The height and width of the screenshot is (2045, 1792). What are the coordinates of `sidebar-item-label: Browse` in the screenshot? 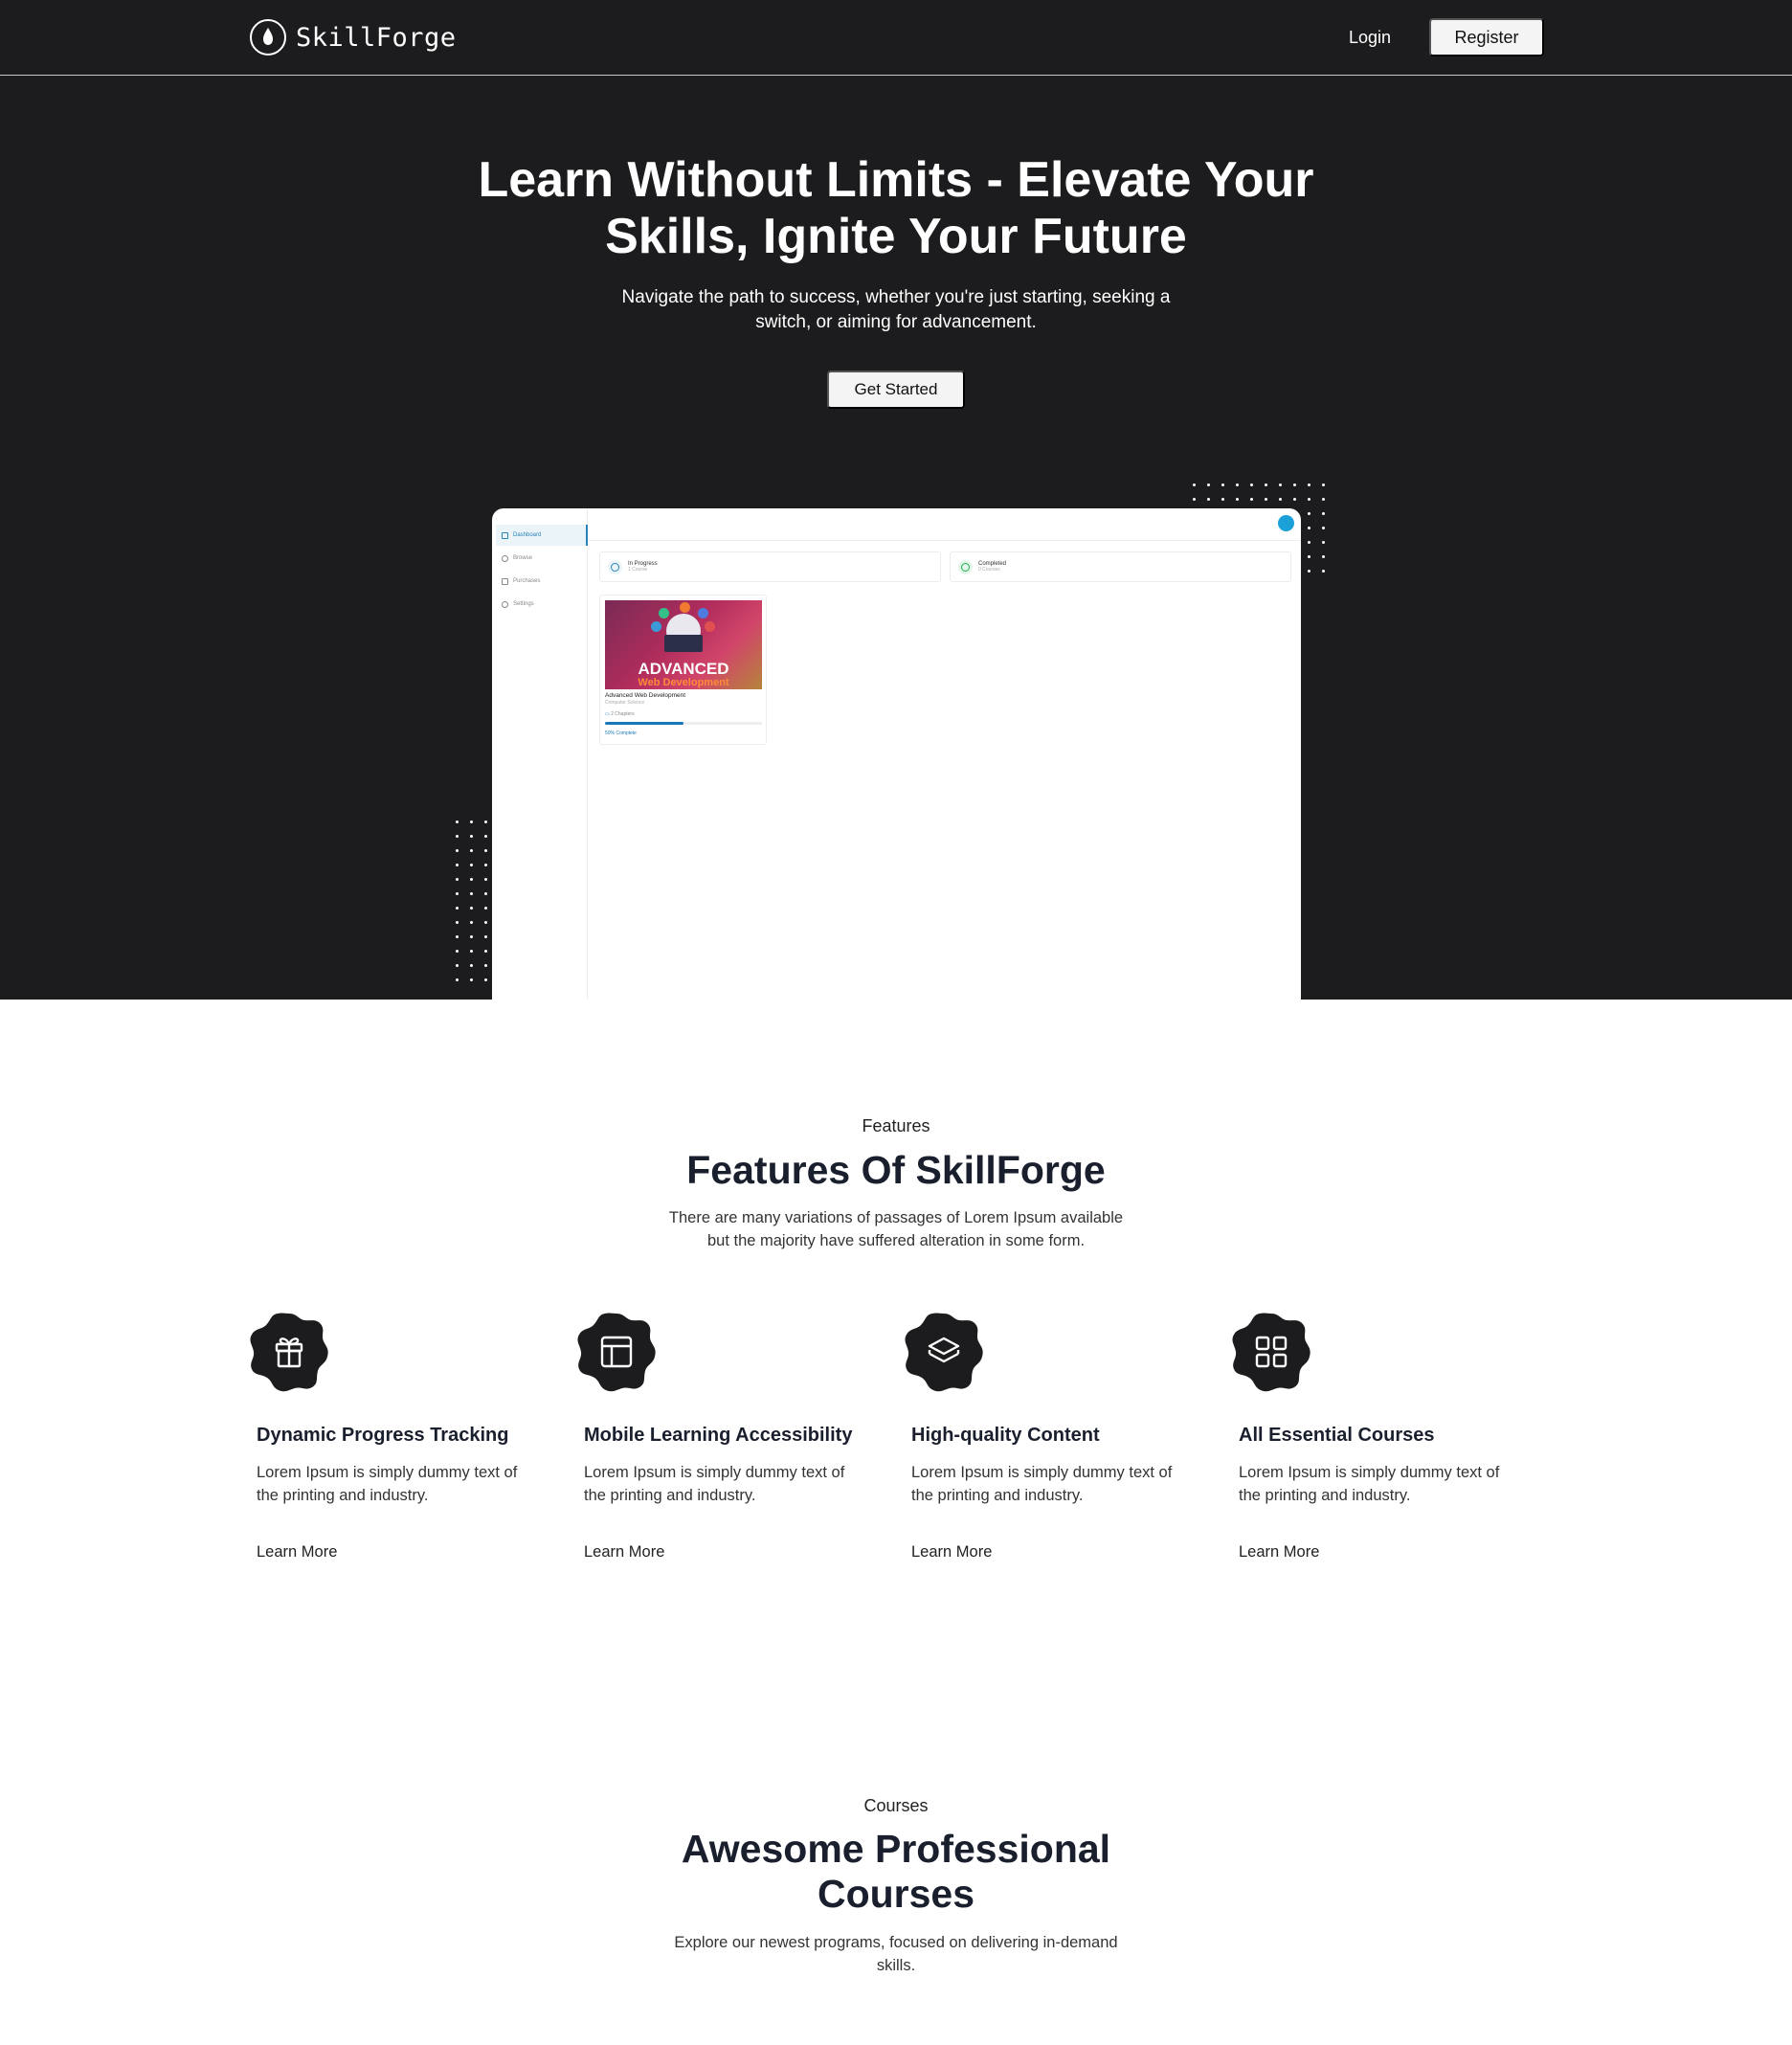 It's located at (523, 558).